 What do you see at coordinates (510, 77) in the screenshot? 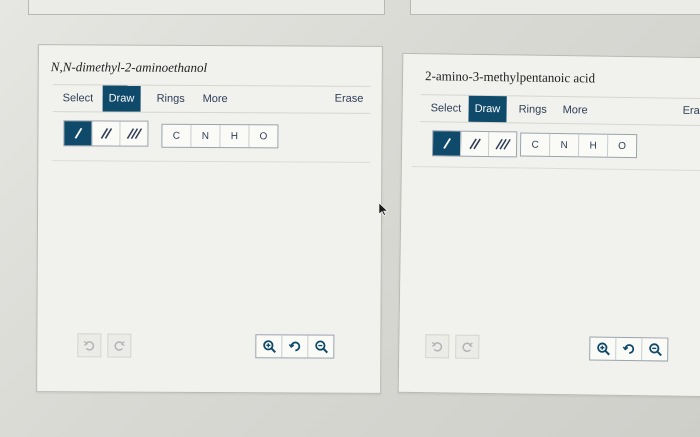
I see `panel-title: 2-amino-3-methylpentanoic acid` at bounding box center [510, 77].